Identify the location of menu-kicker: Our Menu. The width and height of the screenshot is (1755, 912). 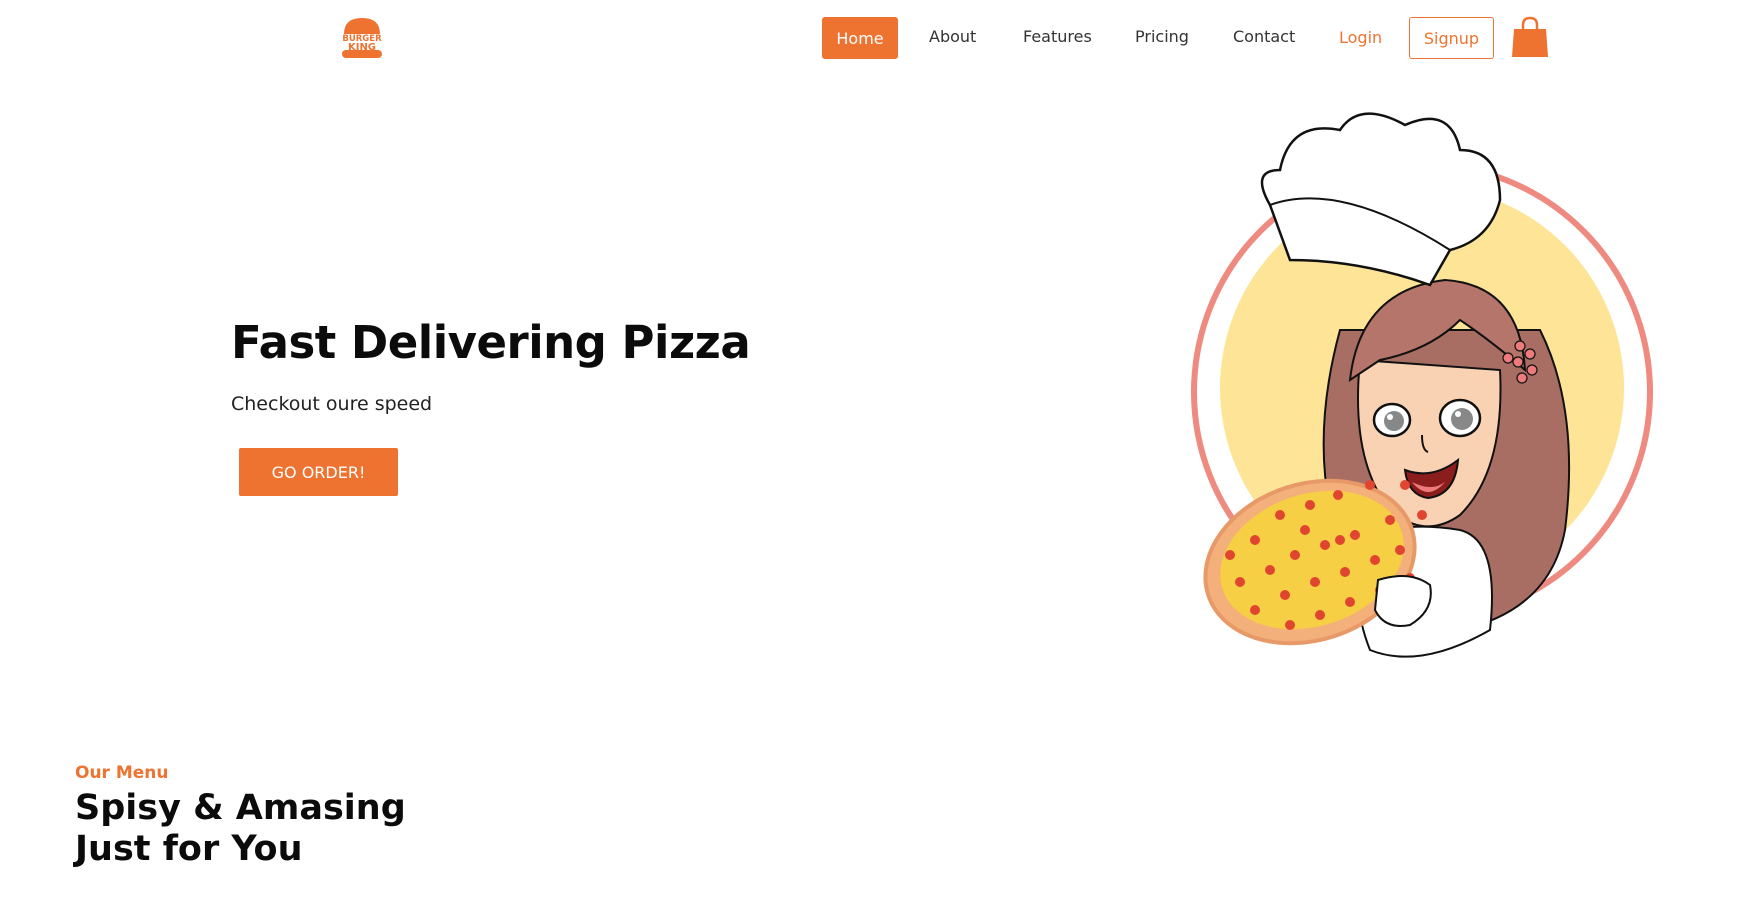
(122, 773).